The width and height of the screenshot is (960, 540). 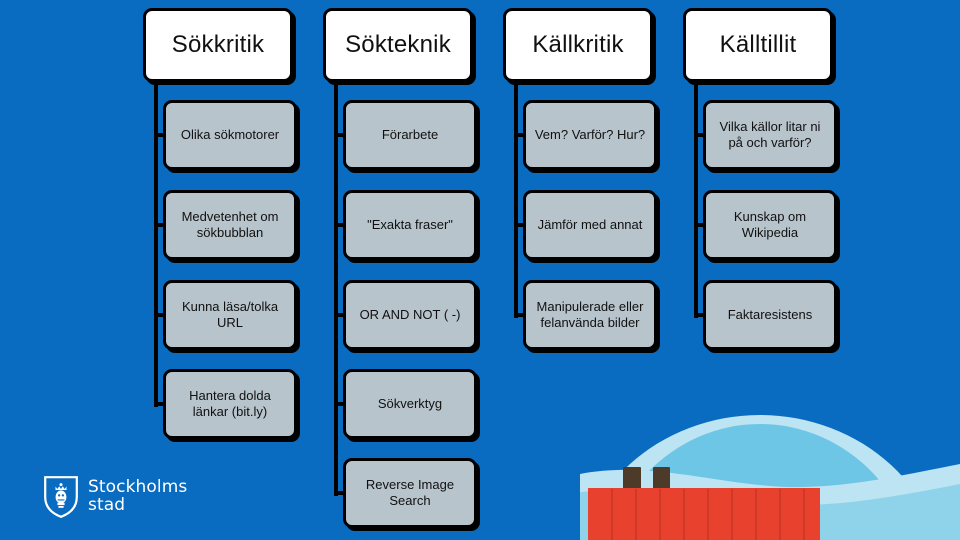 I want to click on chart-node: "Exakta fraser", so click(x=410, y=225).